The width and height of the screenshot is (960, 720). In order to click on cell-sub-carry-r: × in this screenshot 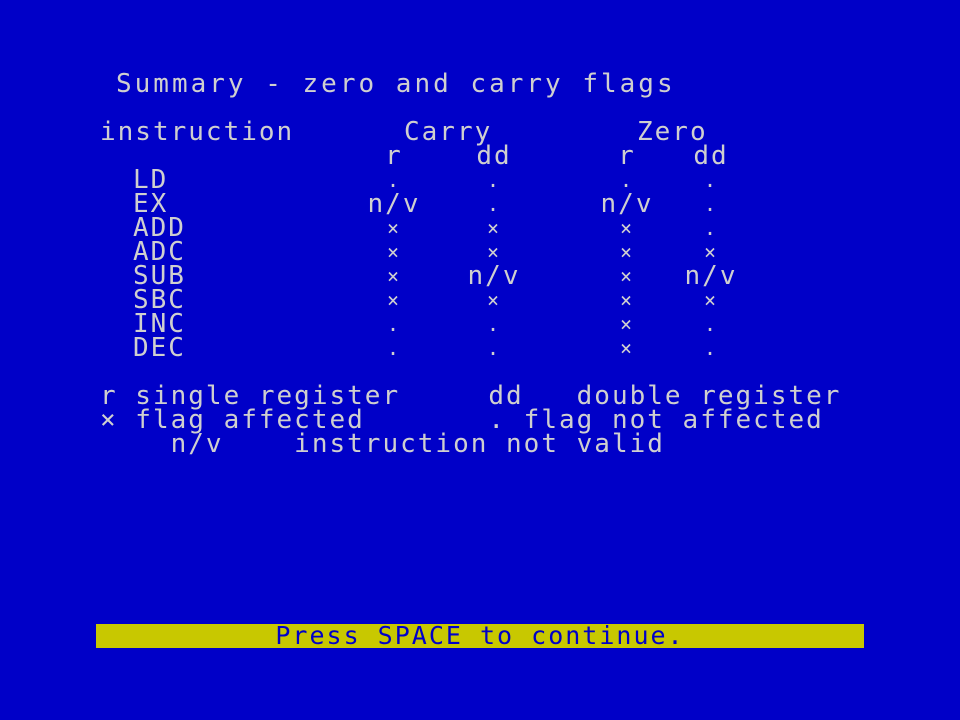, I will do `click(394, 276)`.